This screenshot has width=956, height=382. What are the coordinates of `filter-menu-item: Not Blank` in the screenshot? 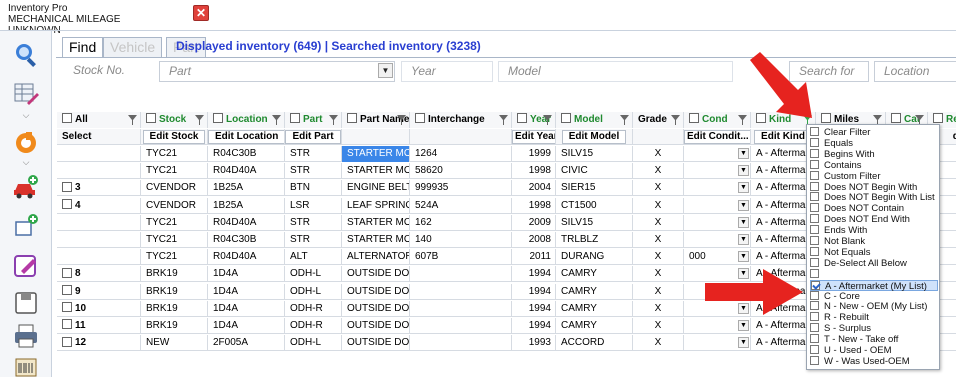 It's located at (874, 241).